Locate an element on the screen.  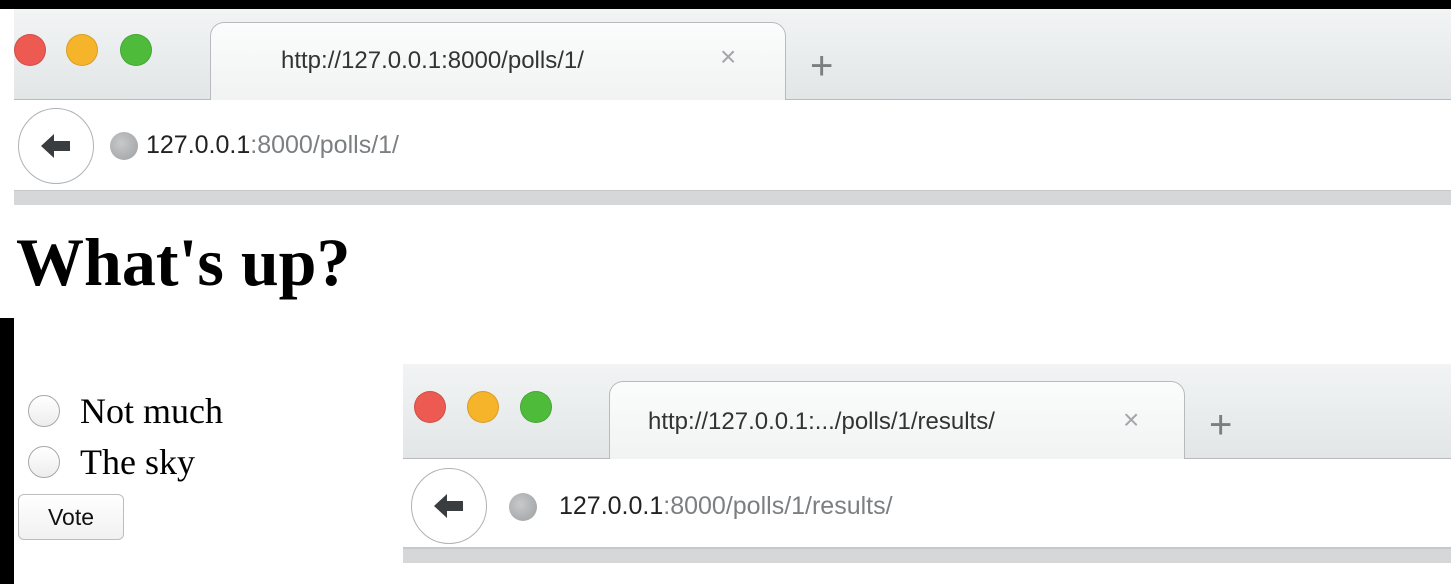
black-border-left is located at coordinates (7, 451).